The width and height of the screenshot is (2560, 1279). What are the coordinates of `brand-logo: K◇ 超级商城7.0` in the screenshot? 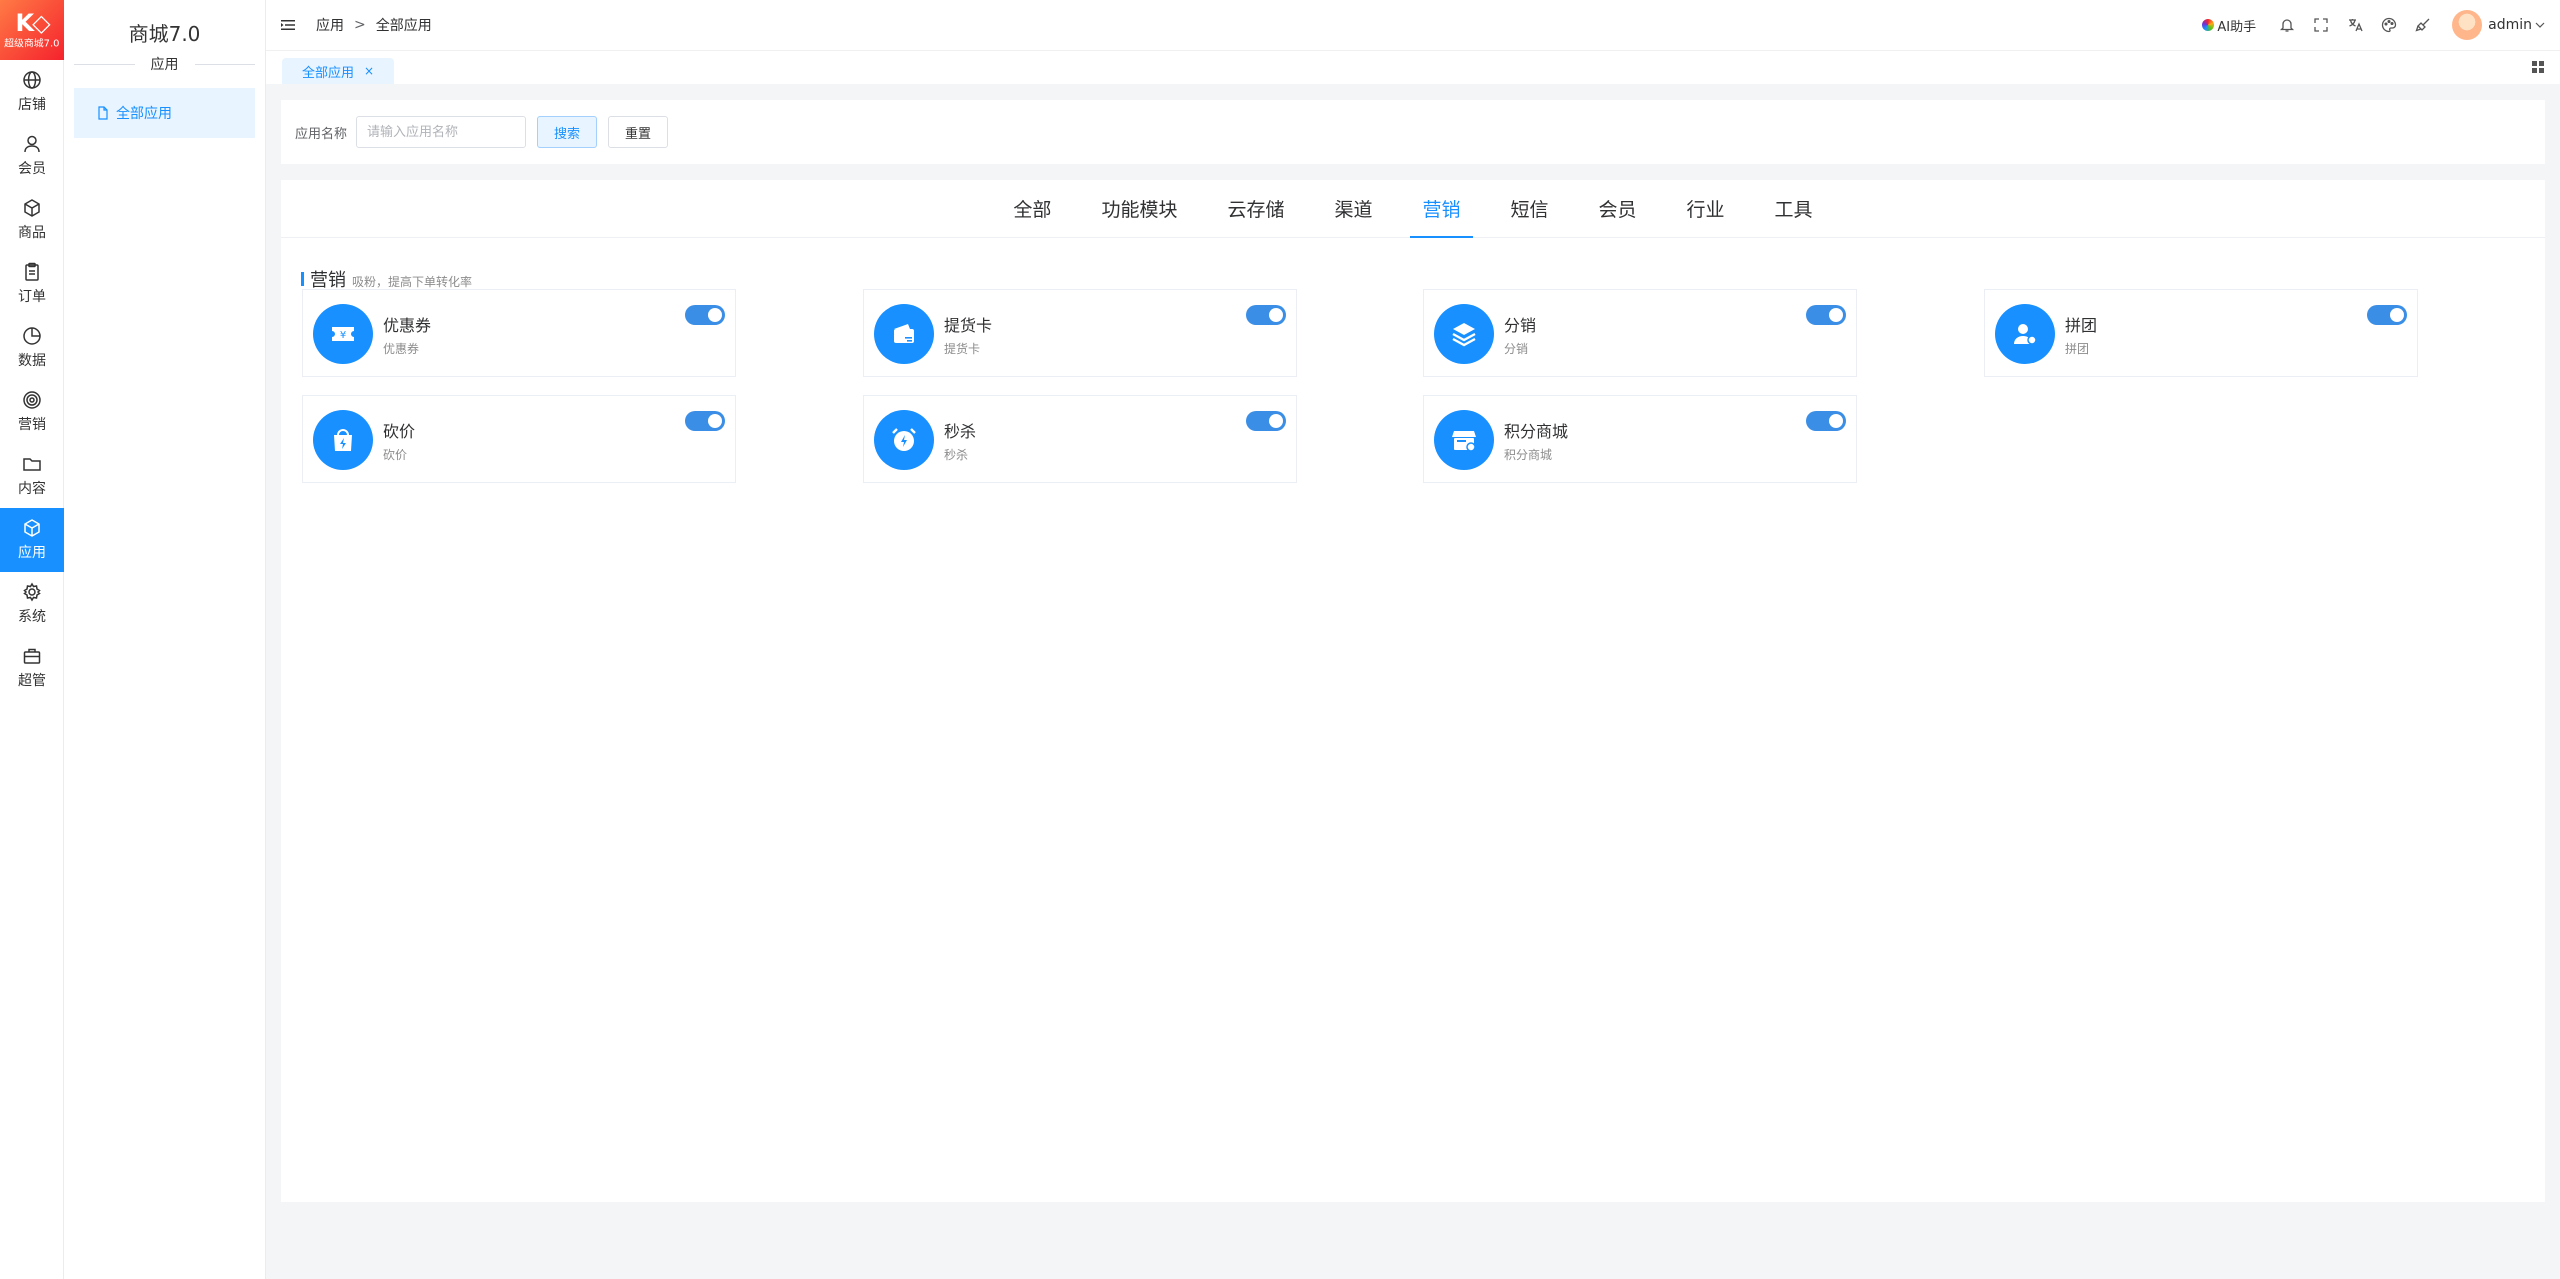 It's located at (32, 30).